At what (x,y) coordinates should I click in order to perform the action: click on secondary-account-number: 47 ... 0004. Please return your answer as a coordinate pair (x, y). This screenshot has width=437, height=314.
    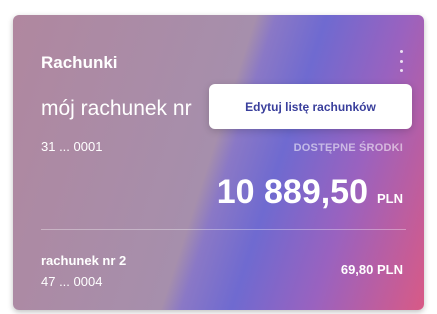
    Looking at the image, I should click on (72, 281).